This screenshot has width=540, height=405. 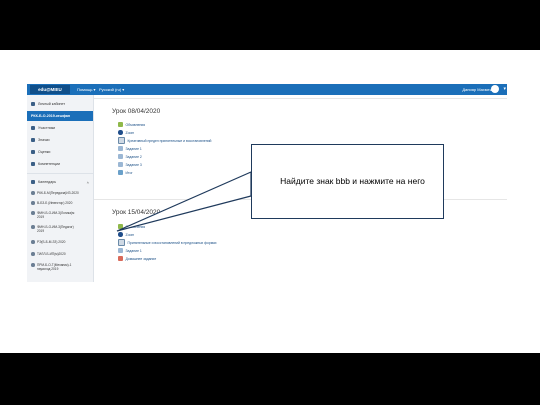 I want to click on callout-text: Найдите знак bbb и нажмите на него, so click(x=352, y=181).